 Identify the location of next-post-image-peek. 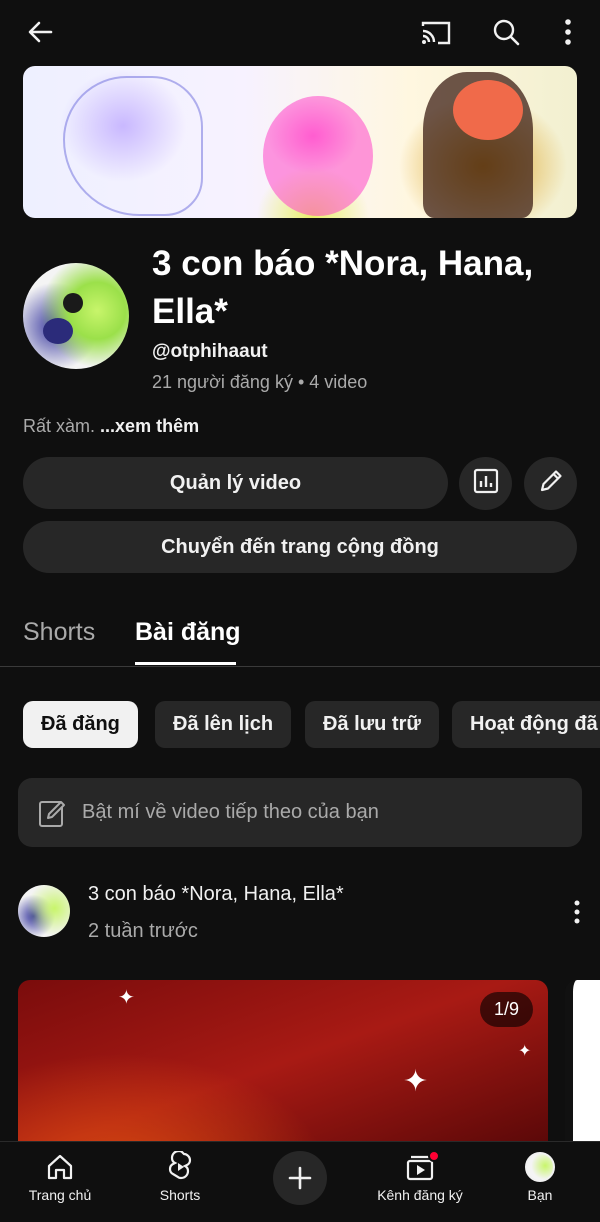
(582, 1062).